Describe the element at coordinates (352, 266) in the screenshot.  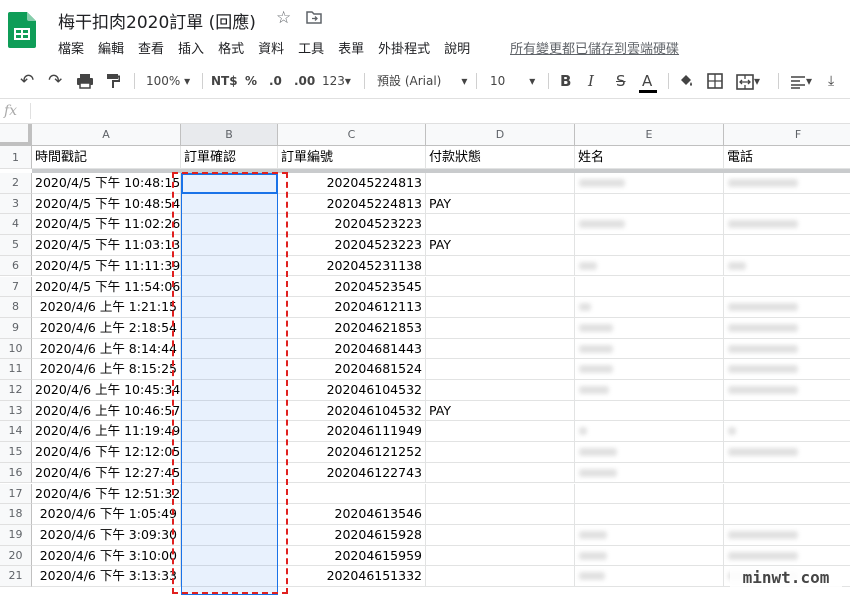
I see `cell-order-number: 202045231138` at that location.